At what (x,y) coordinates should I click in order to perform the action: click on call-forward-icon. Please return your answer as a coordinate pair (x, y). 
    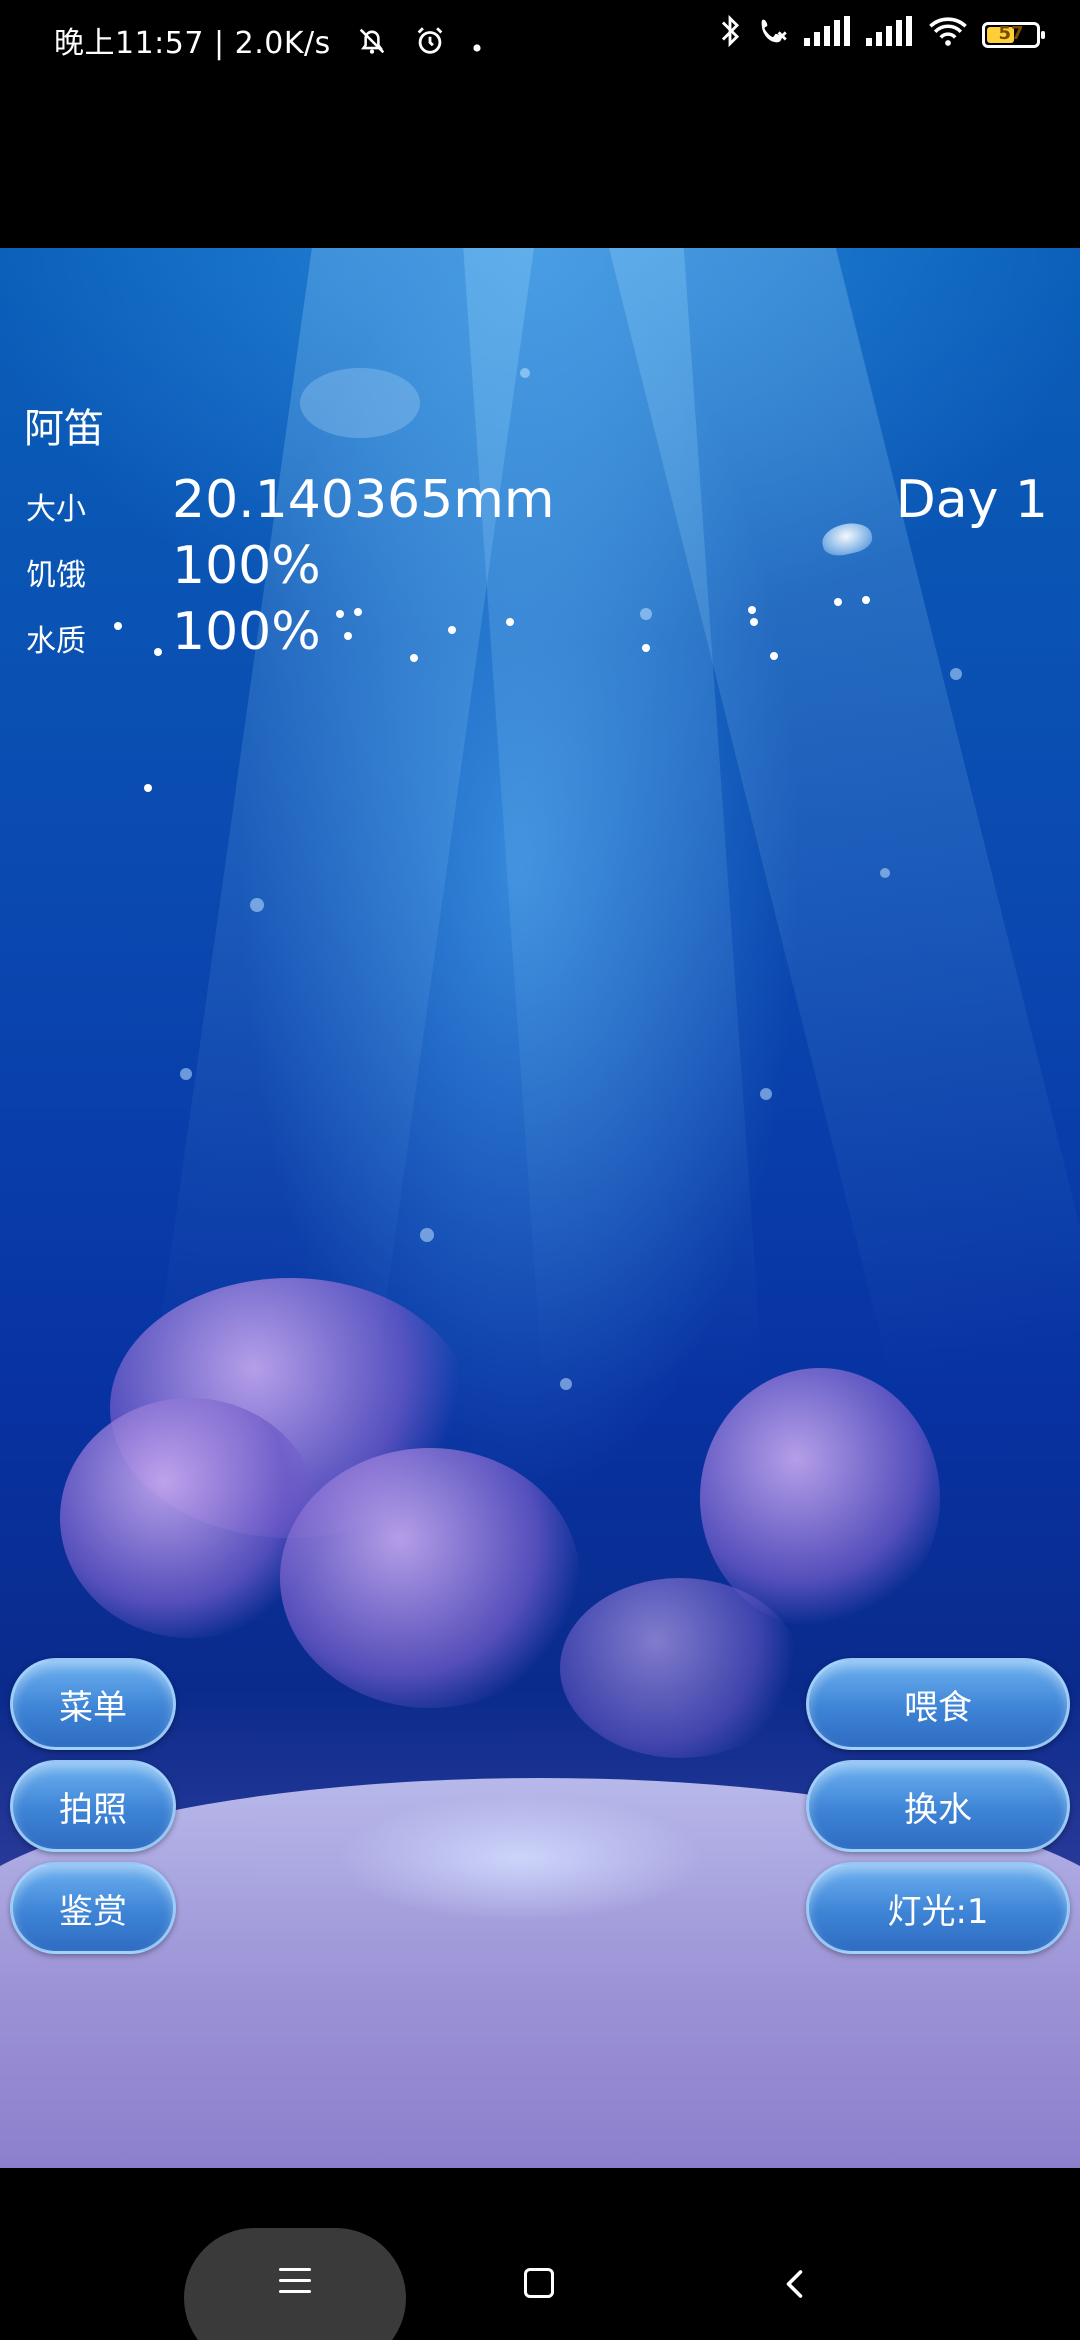
    Looking at the image, I should click on (773, 35).